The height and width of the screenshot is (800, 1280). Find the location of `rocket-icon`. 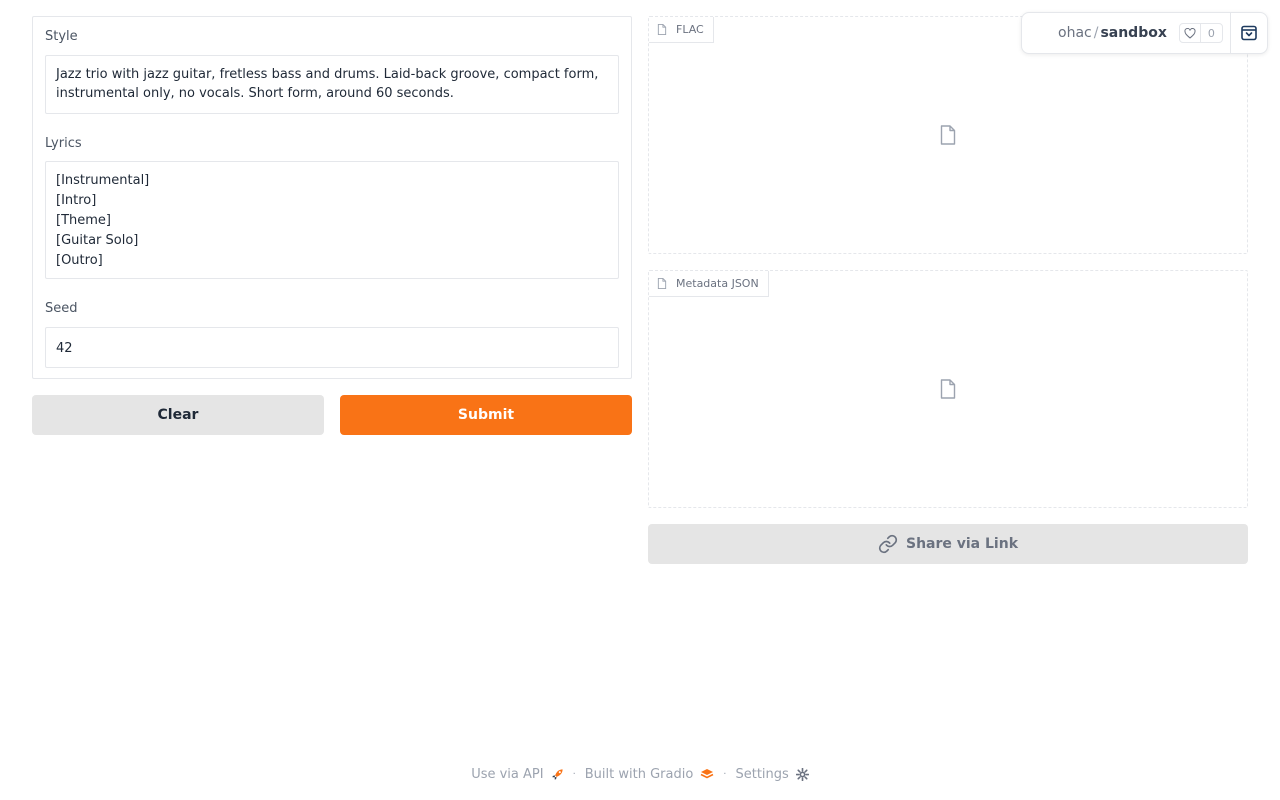

rocket-icon is located at coordinates (557, 774).